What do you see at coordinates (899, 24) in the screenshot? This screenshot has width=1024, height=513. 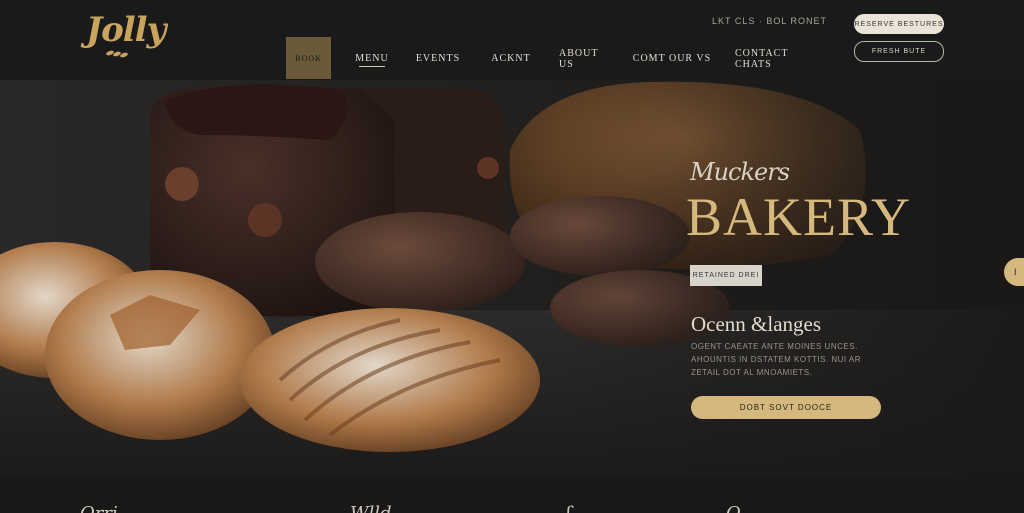 I see `reserve-button: RESERVE BESTURES` at bounding box center [899, 24].